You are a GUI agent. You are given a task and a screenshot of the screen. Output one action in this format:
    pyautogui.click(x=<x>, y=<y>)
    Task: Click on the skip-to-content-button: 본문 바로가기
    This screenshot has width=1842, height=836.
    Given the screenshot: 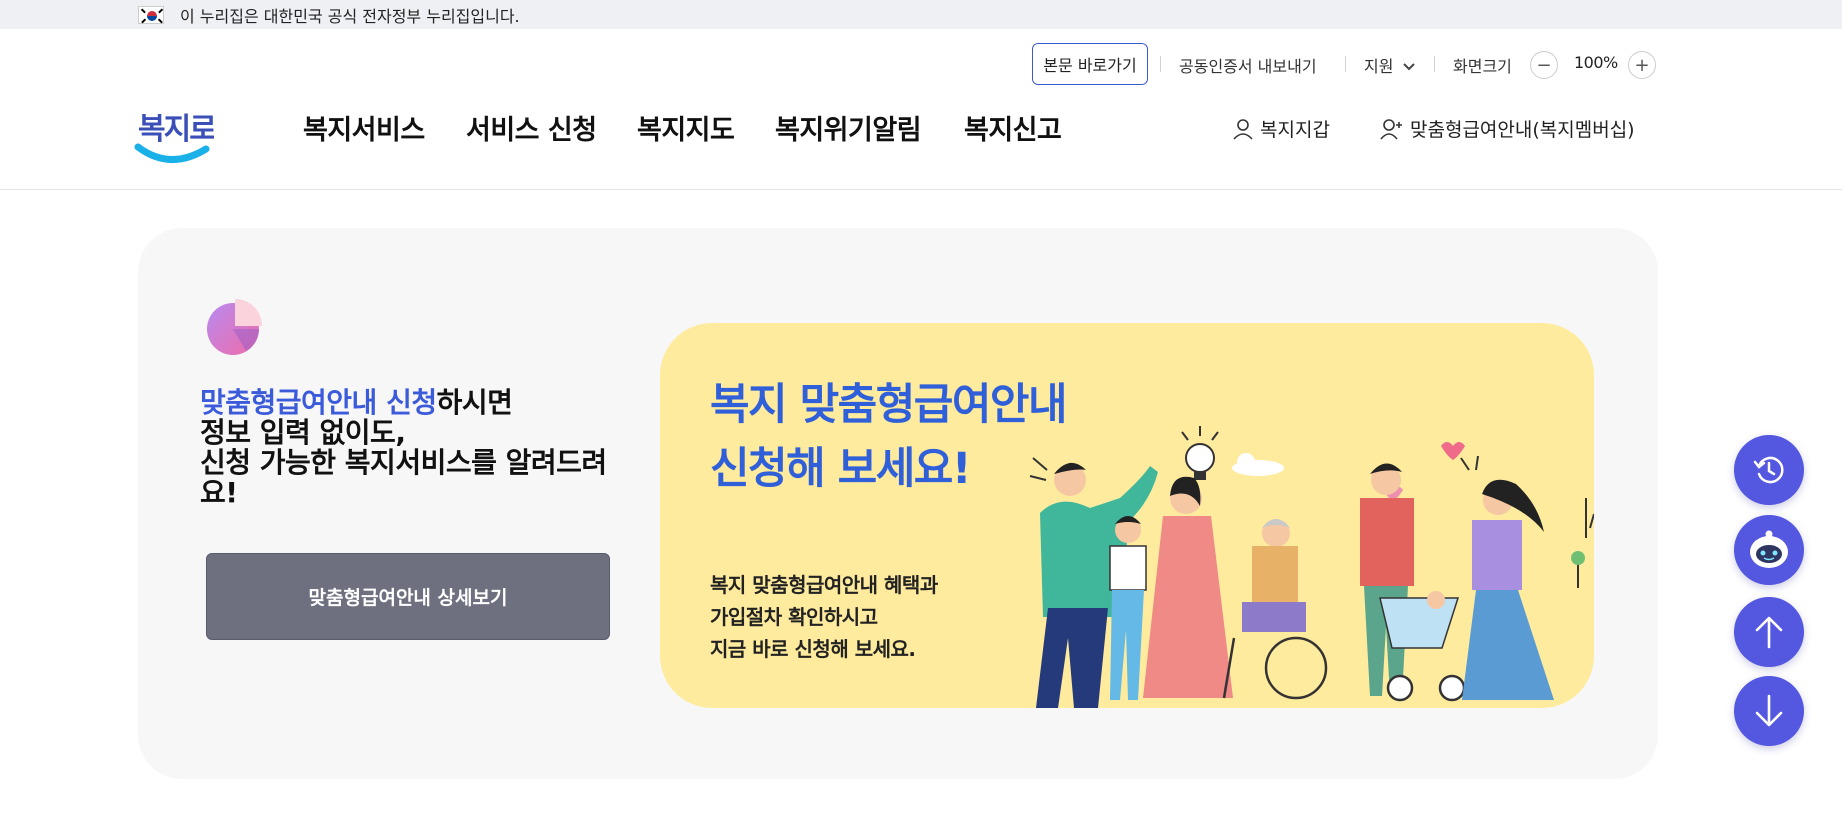 What is the action you would take?
    pyautogui.click(x=1090, y=64)
    